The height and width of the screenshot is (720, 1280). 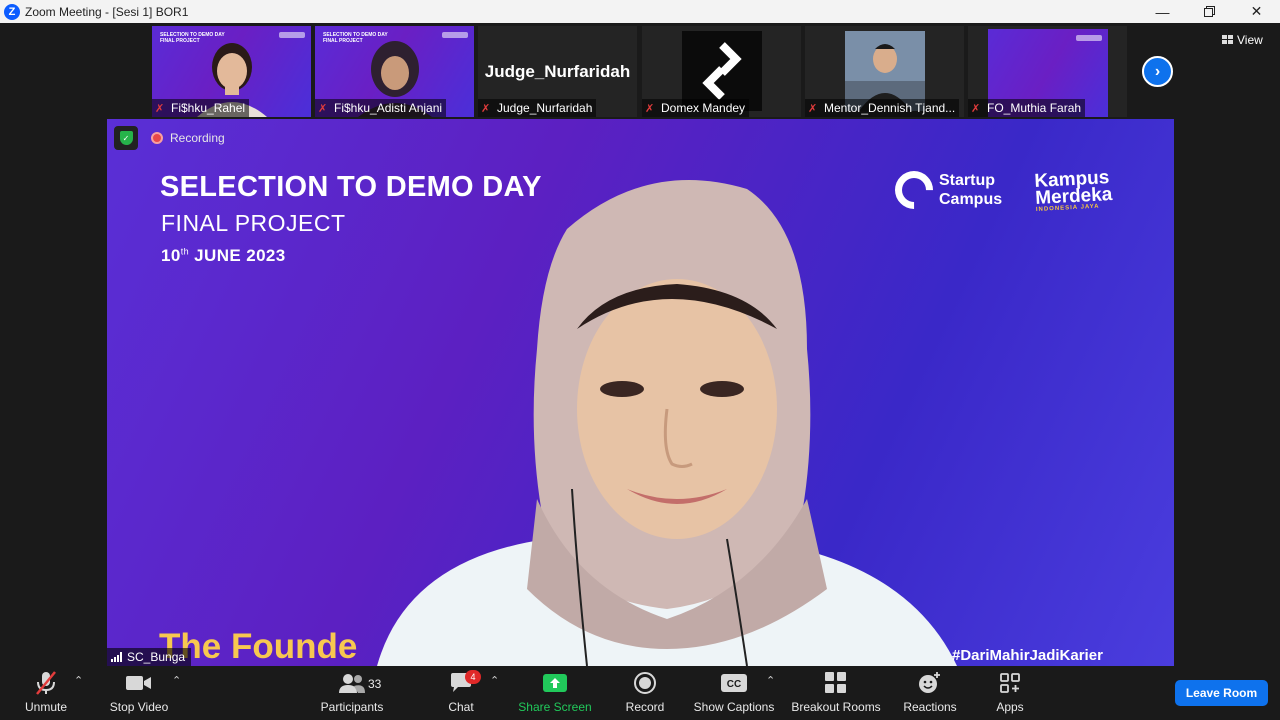 I want to click on participant-tile: ✗ FO_Muthia Farah, so click(x=1047, y=71).